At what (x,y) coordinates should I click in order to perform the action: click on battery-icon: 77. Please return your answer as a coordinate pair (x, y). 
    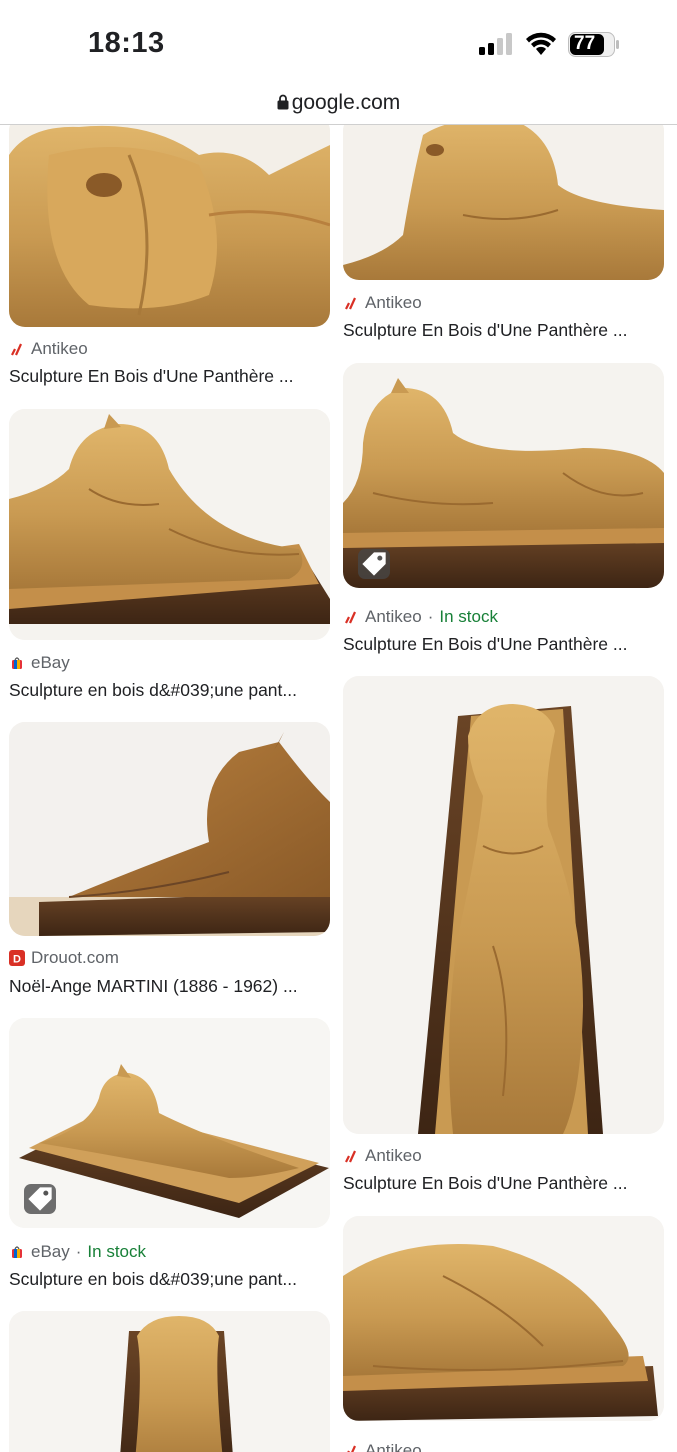
    Looking at the image, I should click on (594, 44).